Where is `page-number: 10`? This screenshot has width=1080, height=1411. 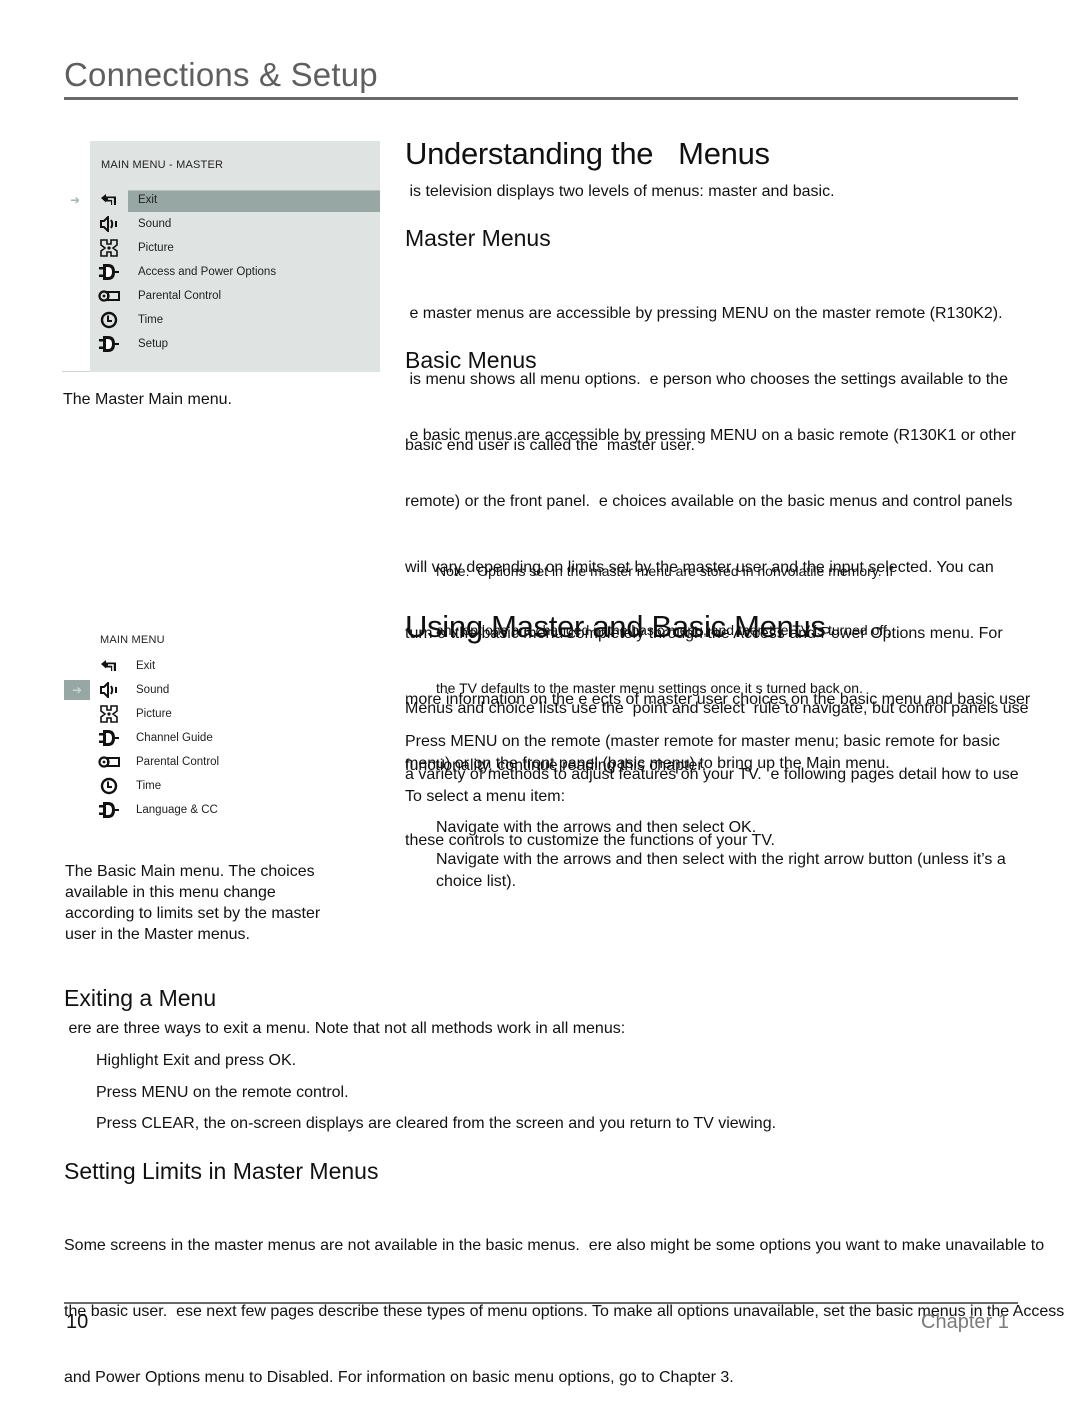 page-number: 10 is located at coordinates (77, 1322).